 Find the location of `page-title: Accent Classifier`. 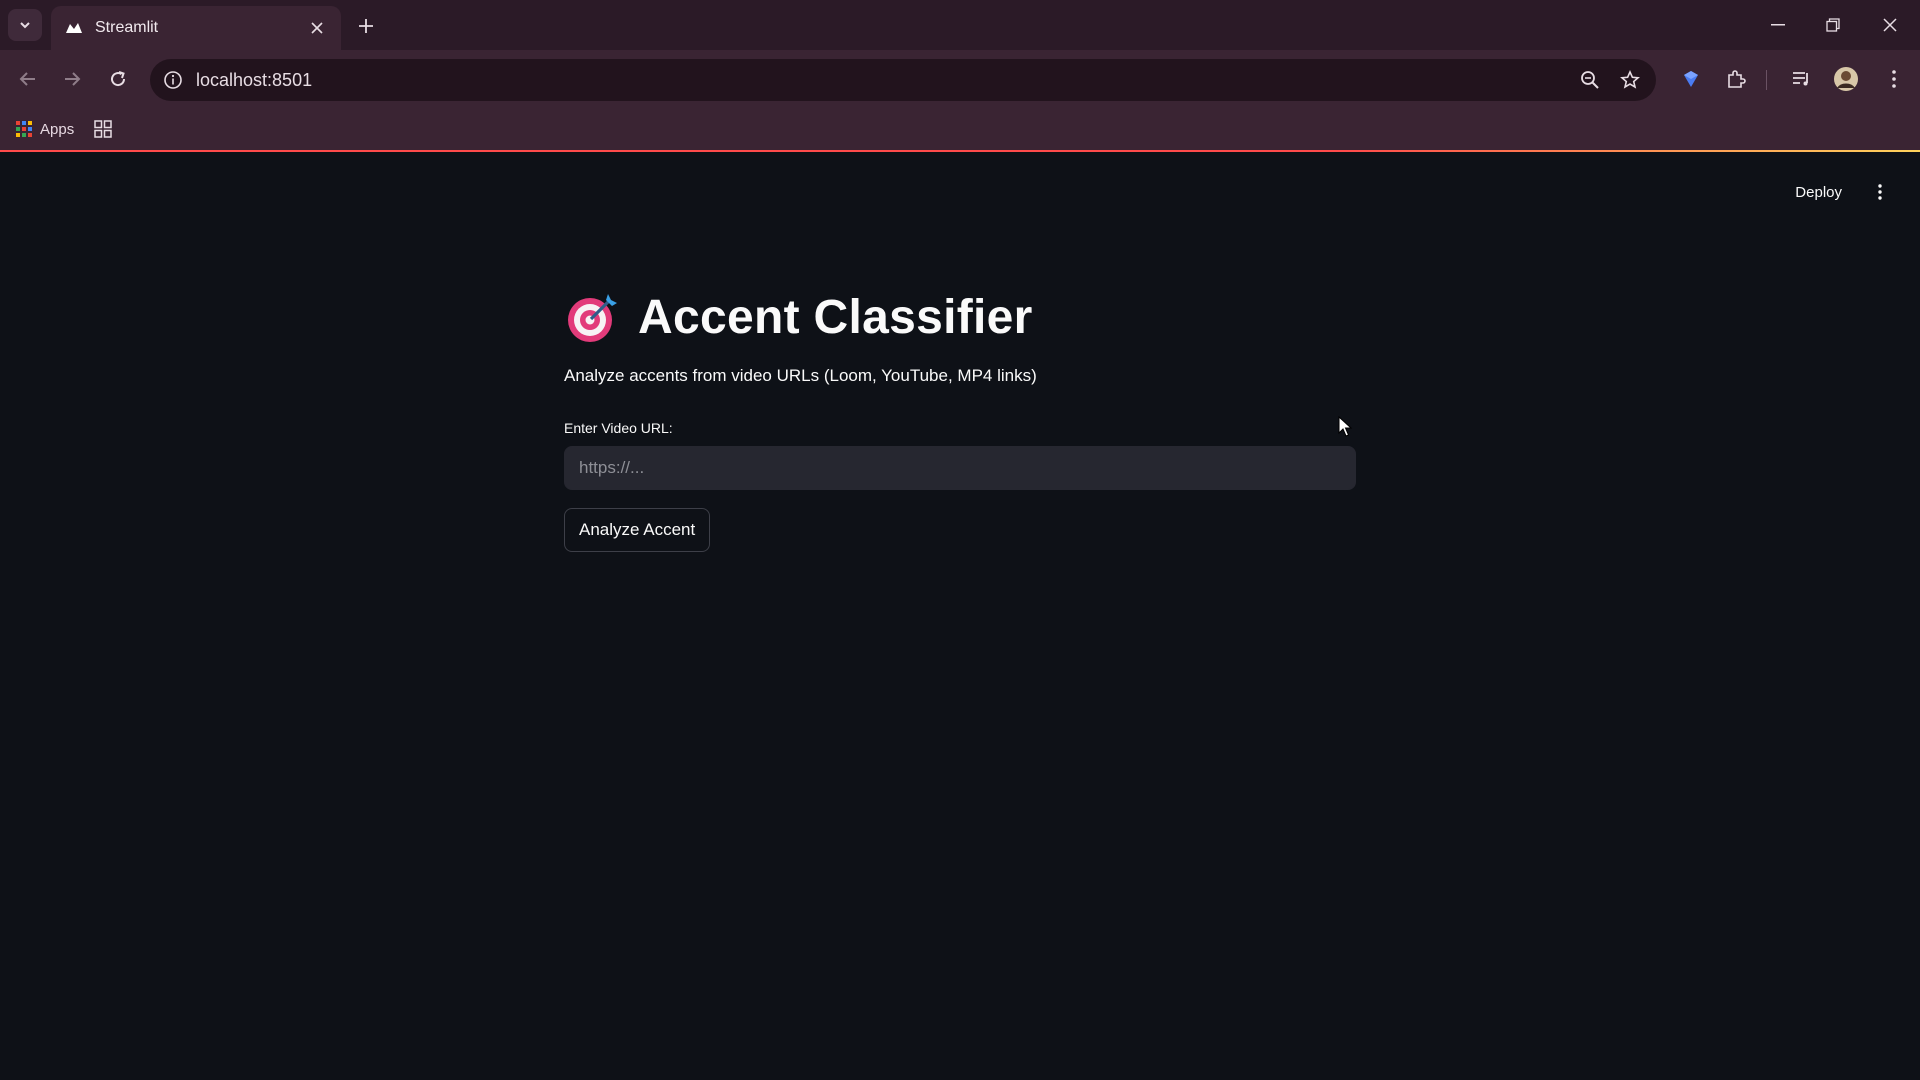

page-title: Accent Classifier is located at coordinates (835, 317).